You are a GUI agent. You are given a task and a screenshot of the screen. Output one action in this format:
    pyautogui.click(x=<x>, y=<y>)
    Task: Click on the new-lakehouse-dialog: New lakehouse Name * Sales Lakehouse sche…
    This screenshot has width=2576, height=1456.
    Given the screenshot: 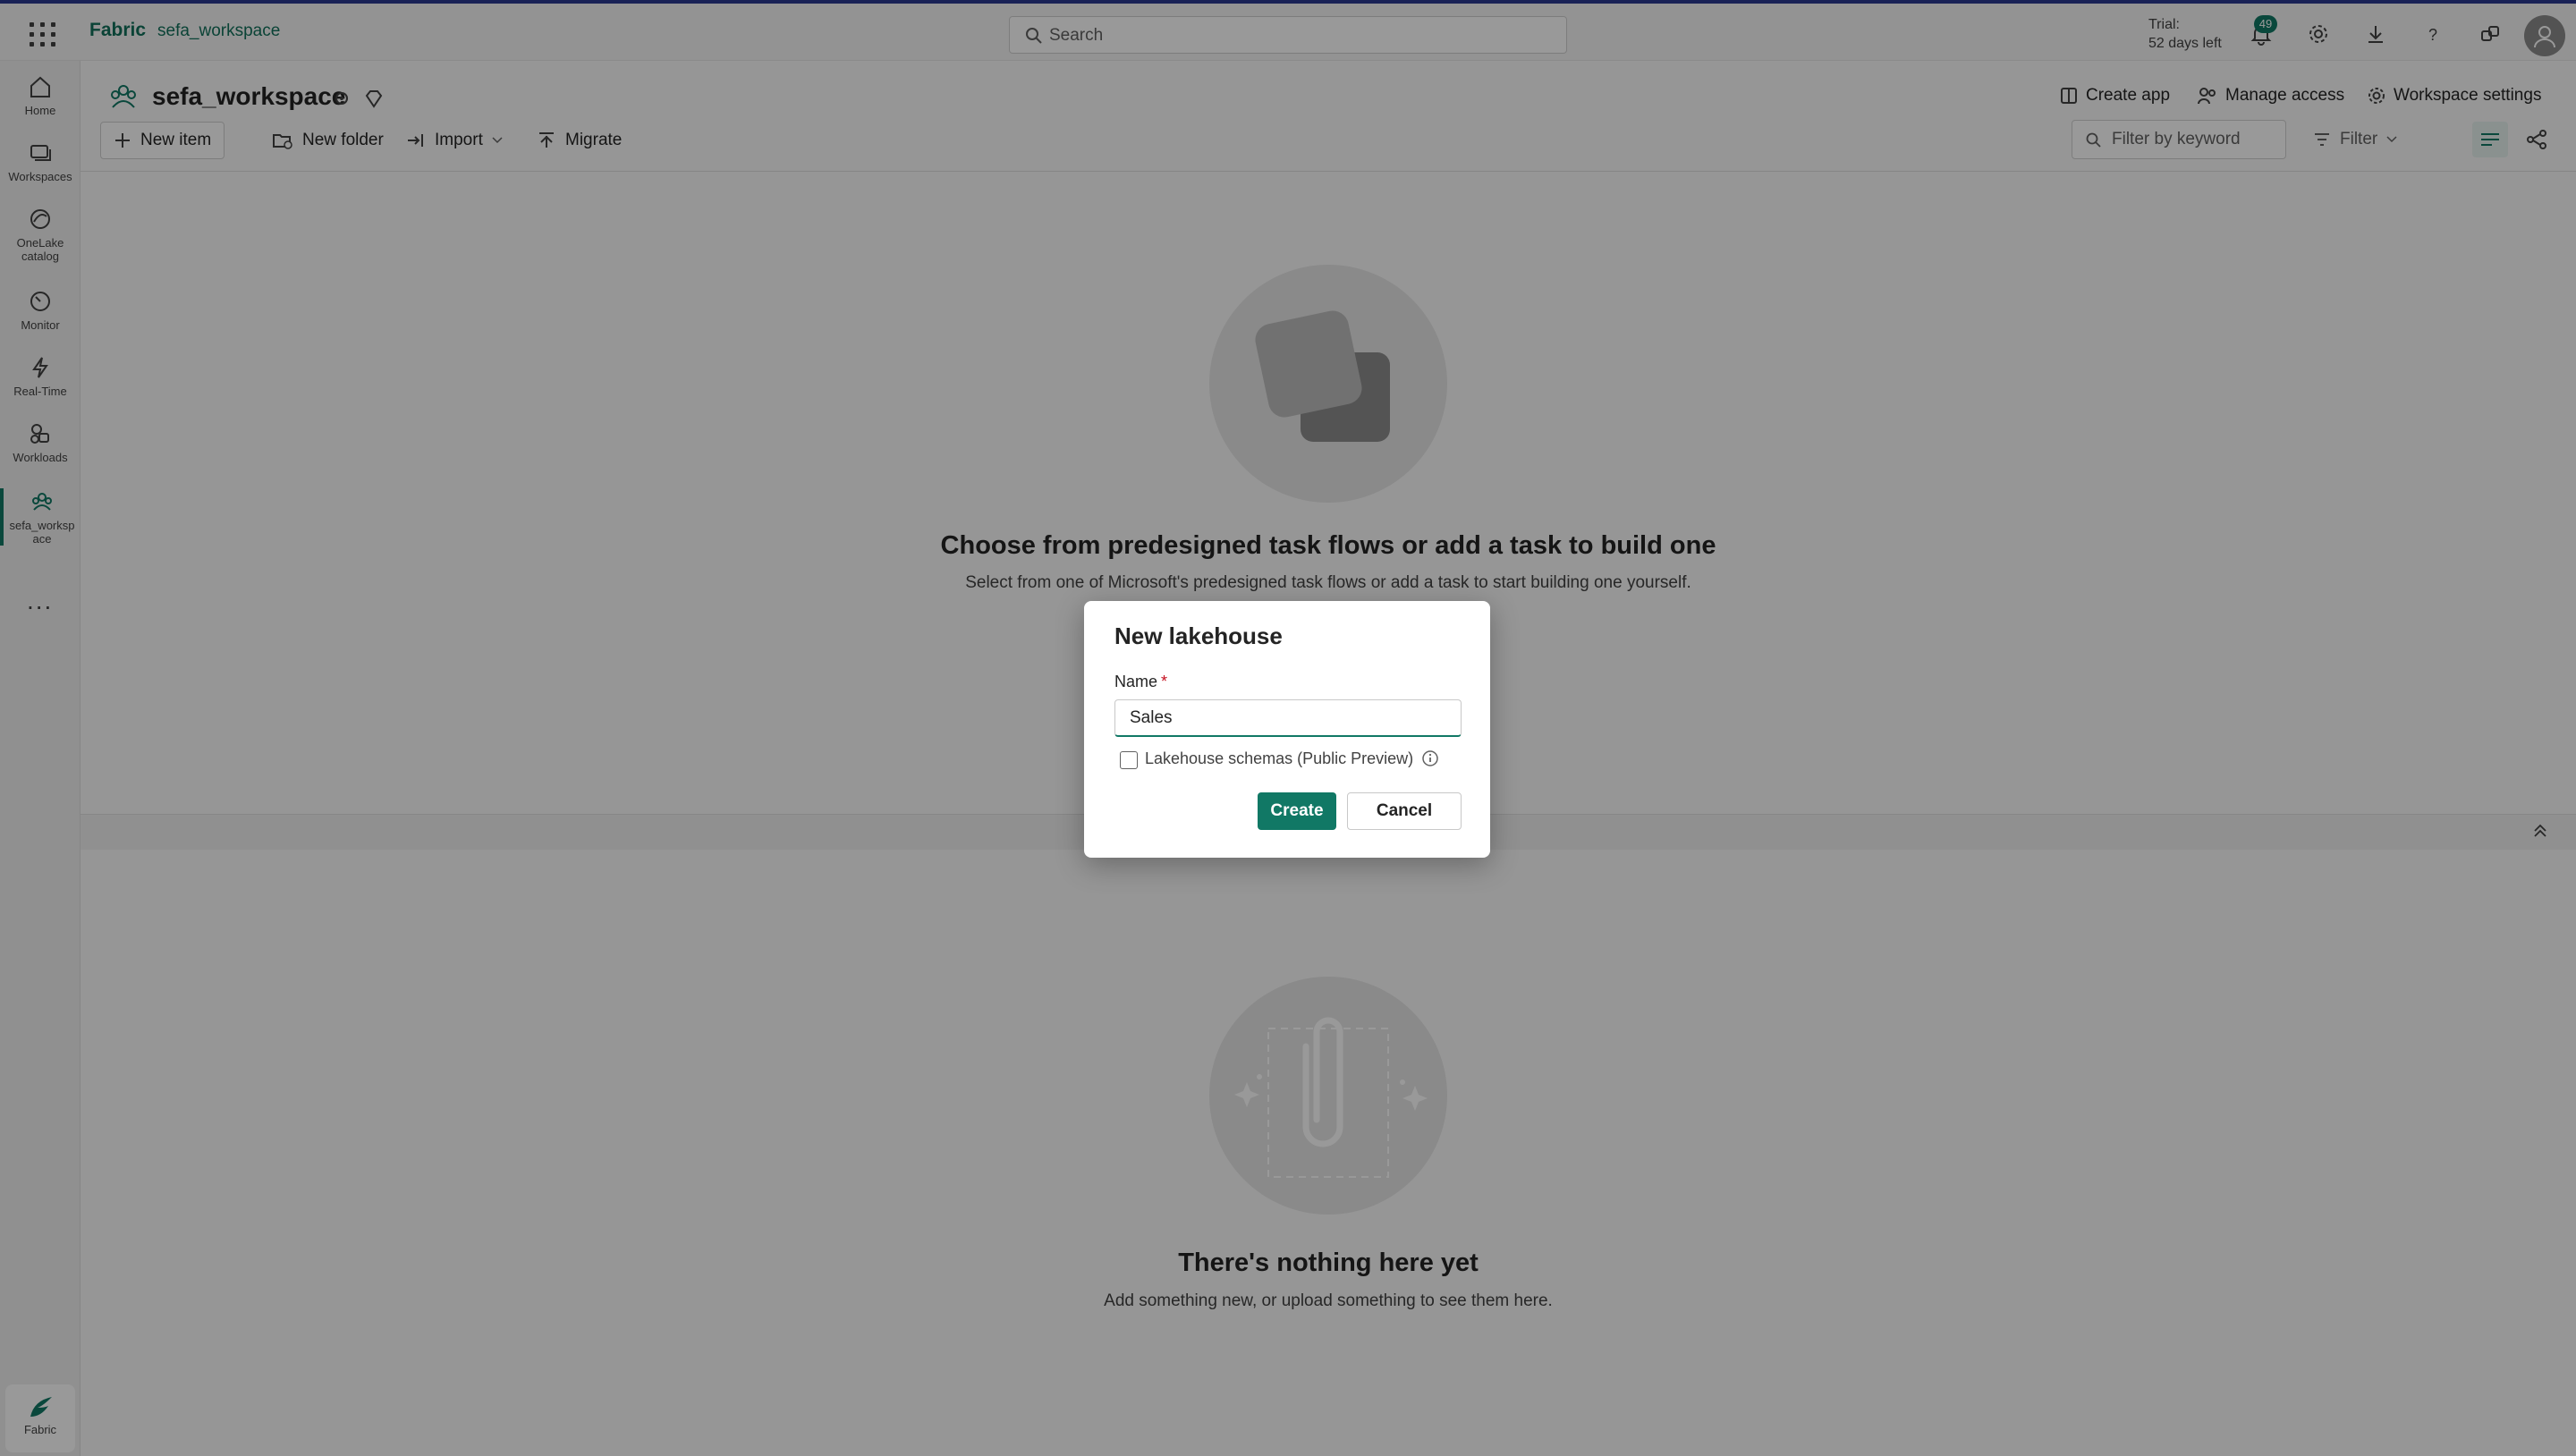 What is the action you would take?
    pyautogui.click(x=1287, y=729)
    